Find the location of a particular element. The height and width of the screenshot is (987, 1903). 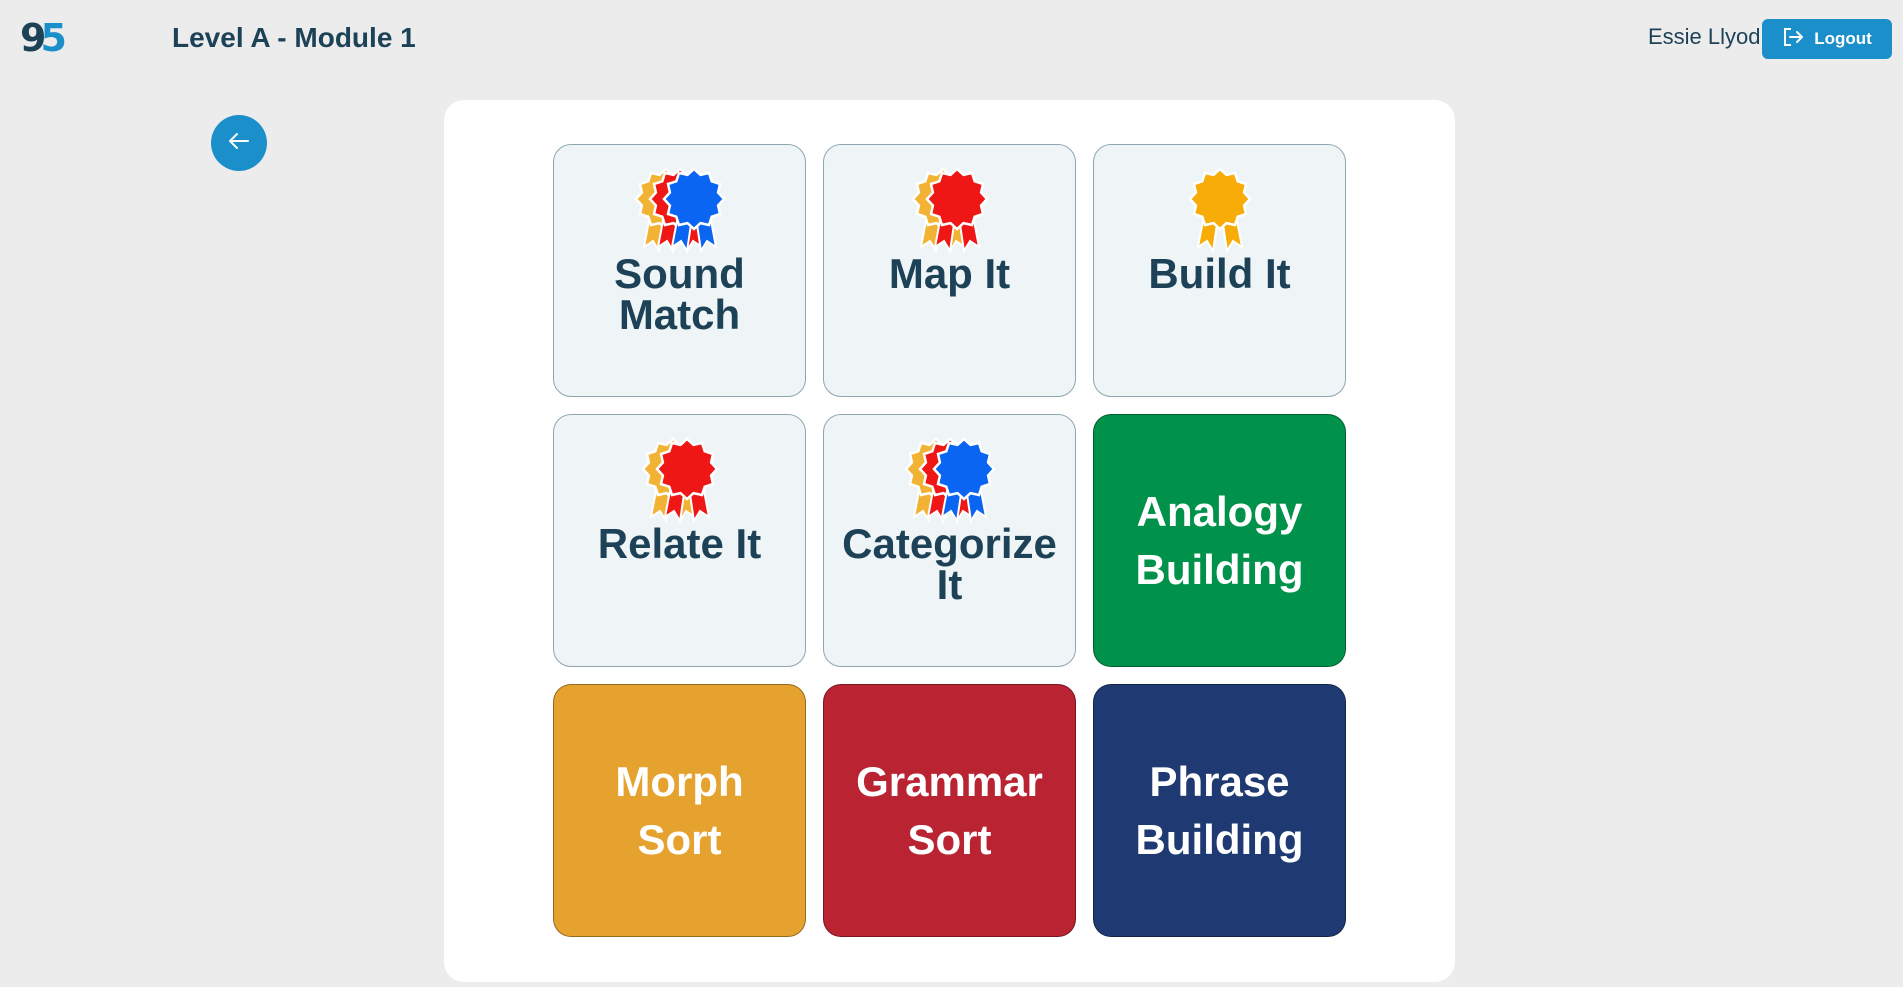

activity-label: Morph Sort is located at coordinates (679, 811).